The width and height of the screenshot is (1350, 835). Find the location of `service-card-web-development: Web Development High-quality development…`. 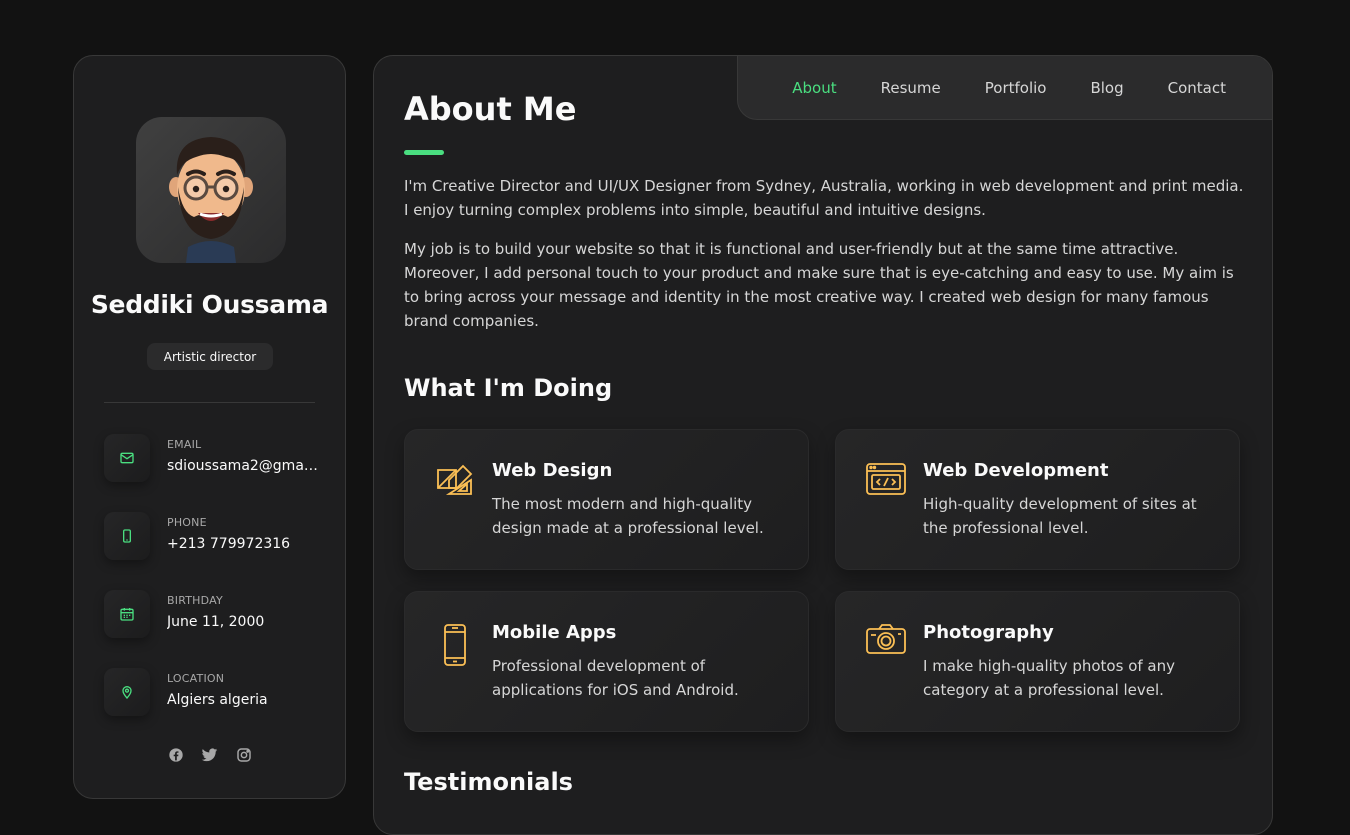

service-card-web-development: Web Development High-quality development… is located at coordinates (1037, 499).